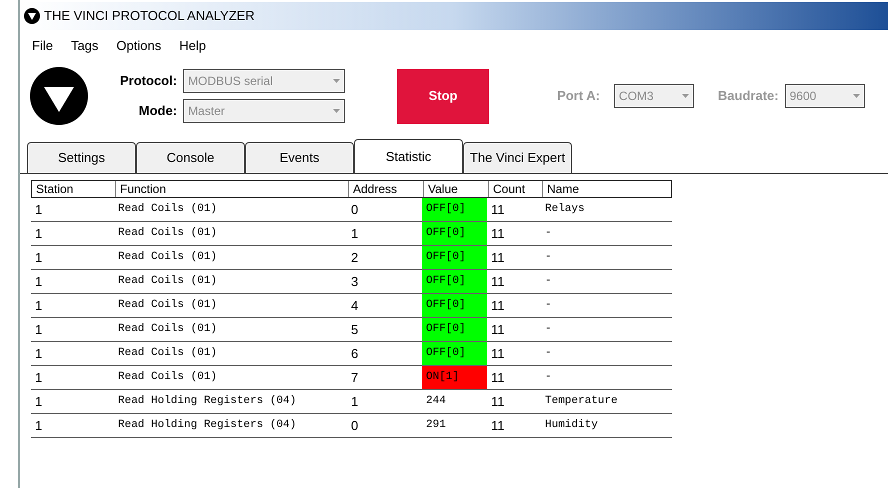  Describe the element at coordinates (454, 377) in the screenshot. I see `value-cell: ON[1]` at that location.